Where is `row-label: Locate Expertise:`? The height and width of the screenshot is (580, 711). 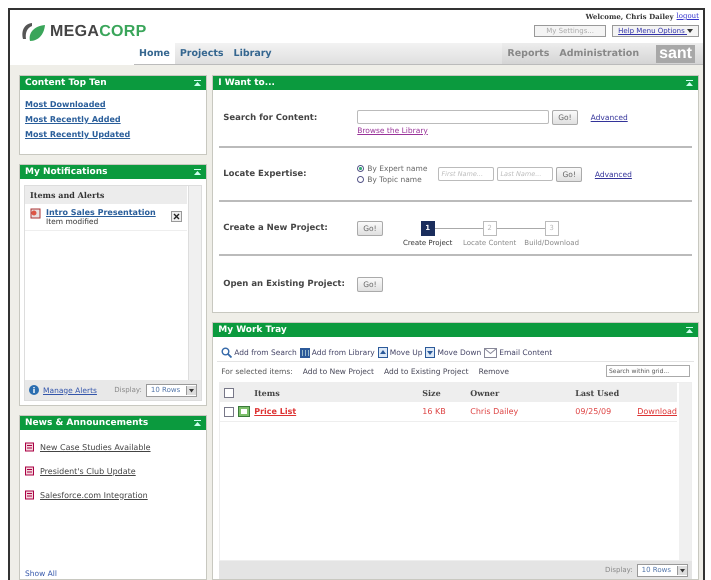 row-label: Locate Expertise: is located at coordinates (265, 174).